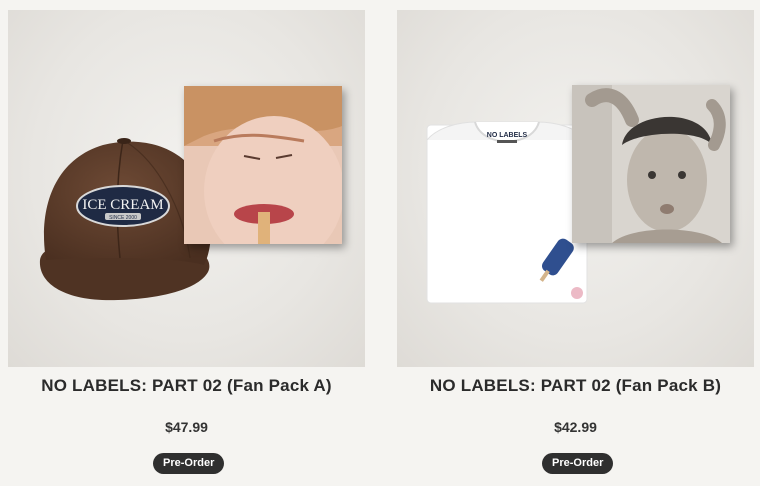 This screenshot has width=760, height=486. Describe the element at coordinates (186, 427) in the screenshot. I see `product-price: $47.99` at that location.